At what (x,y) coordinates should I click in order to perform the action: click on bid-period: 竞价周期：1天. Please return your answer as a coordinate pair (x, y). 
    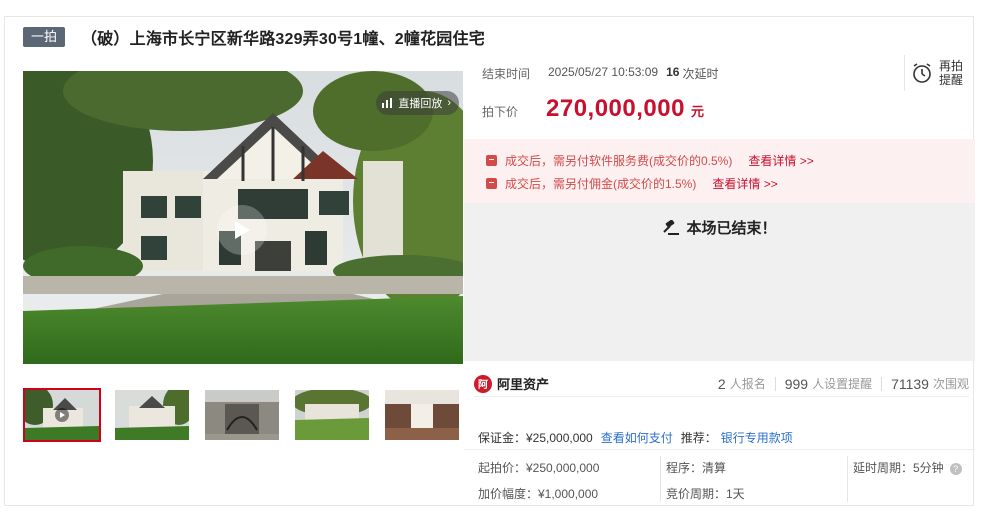
    Looking at the image, I should click on (705, 494).